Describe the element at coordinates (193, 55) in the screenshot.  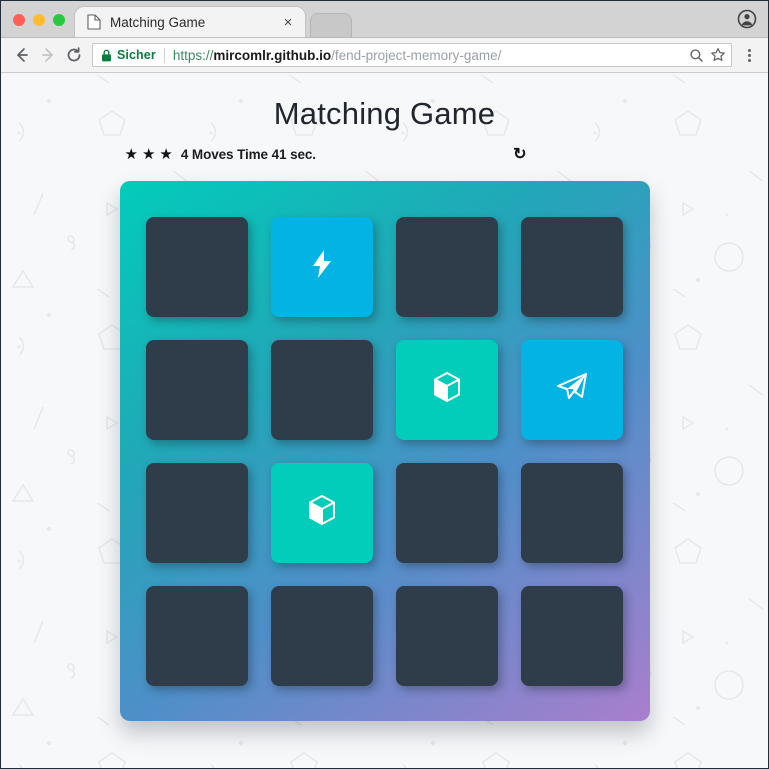
I see `url-scheme: https://` at that location.